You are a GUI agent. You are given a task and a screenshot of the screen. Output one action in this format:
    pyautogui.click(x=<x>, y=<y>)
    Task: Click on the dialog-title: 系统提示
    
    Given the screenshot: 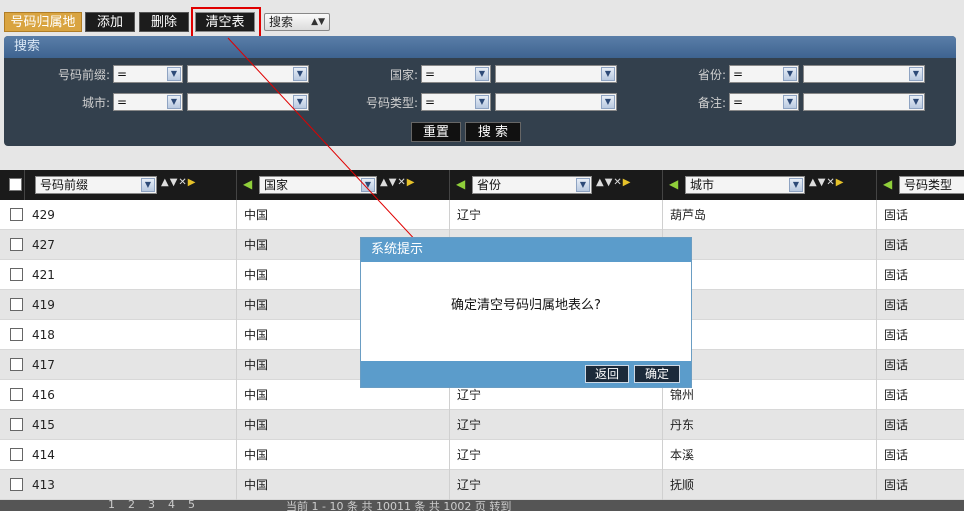 What is the action you would take?
    pyautogui.click(x=526, y=250)
    